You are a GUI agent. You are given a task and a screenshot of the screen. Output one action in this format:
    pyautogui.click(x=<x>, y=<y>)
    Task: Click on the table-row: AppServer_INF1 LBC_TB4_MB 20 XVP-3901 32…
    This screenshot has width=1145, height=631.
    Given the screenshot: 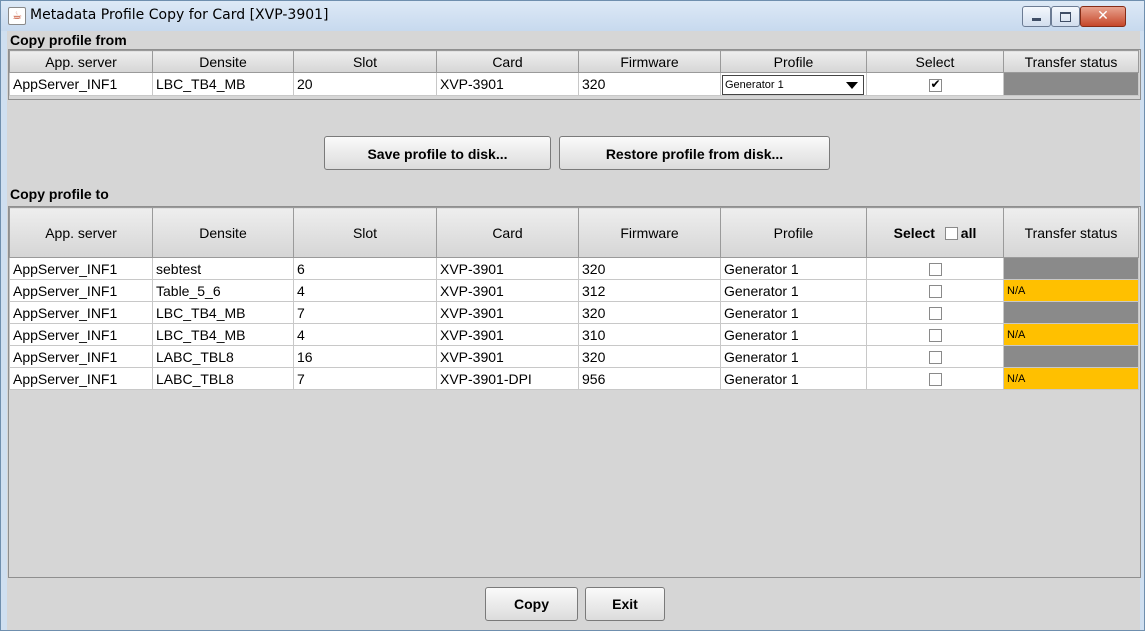 What is the action you would take?
    pyautogui.click(x=574, y=84)
    